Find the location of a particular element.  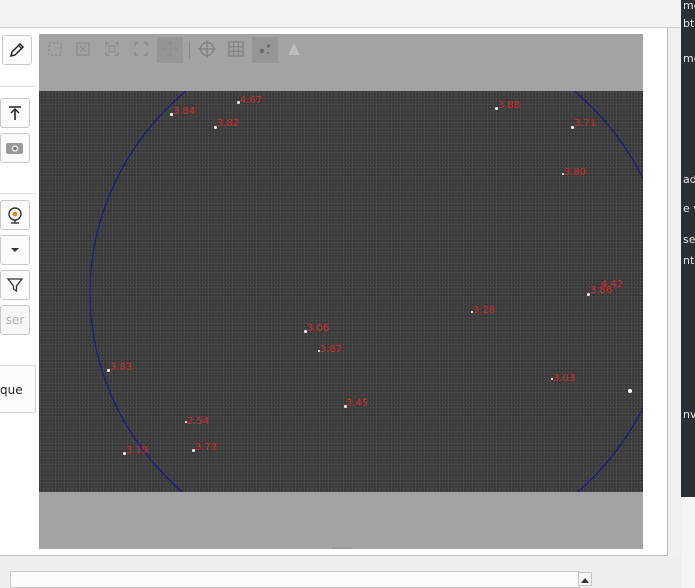

select-tool-button is located at coordinates (55, 50).